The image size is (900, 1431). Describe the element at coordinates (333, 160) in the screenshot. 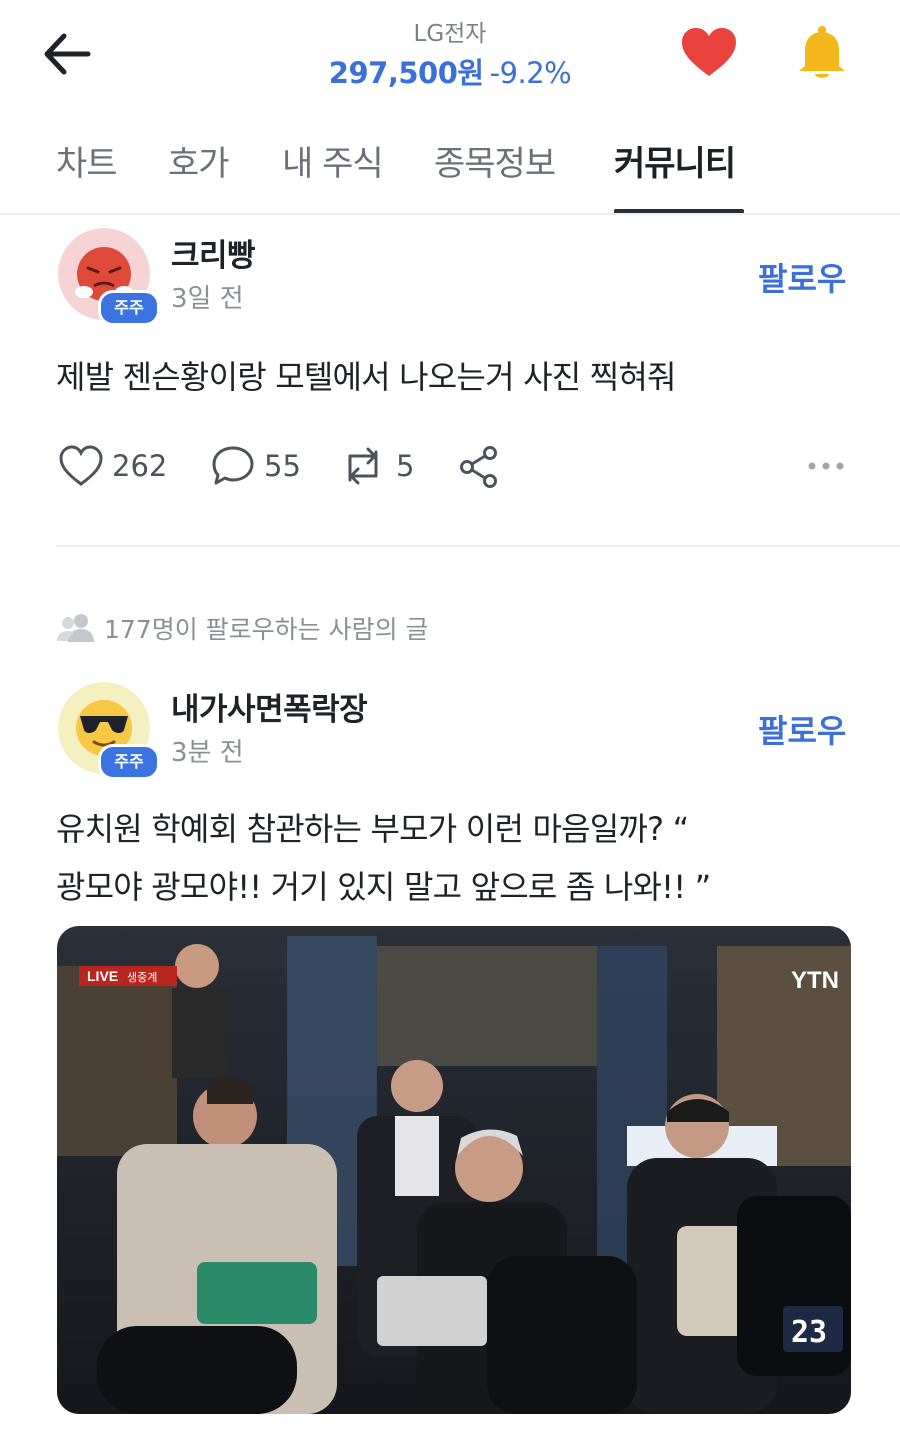

I see `tab-my-stock: 내 주식` at that location.